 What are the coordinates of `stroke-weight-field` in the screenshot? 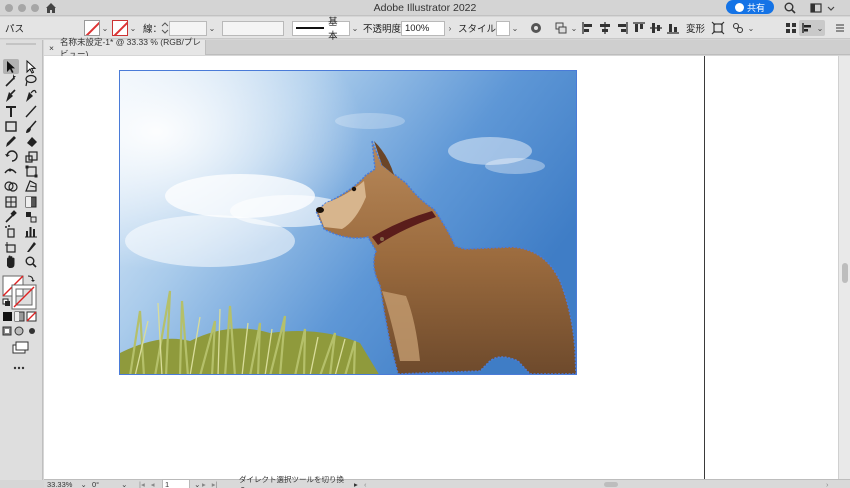 It's located at (188, 28).